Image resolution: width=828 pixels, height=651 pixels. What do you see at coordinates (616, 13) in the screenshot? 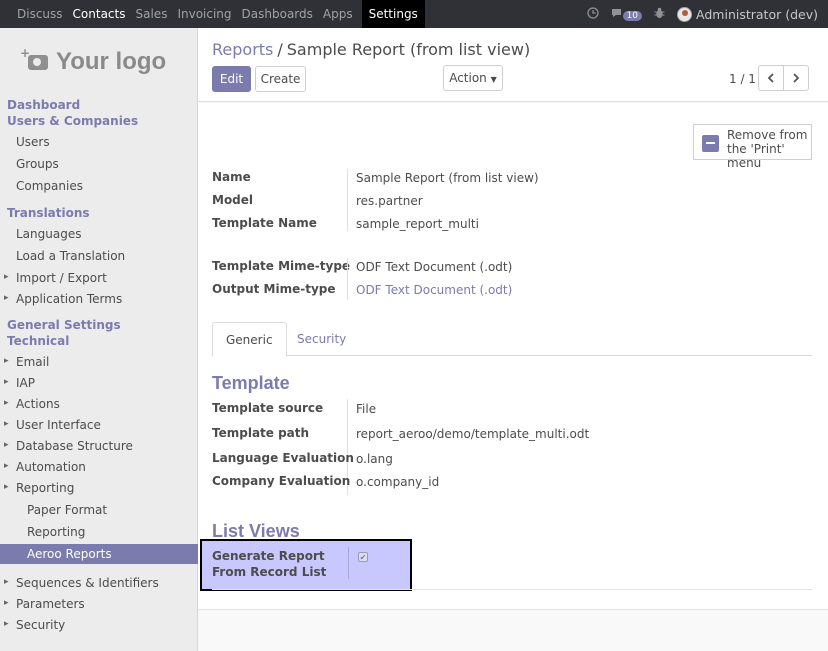
I see `comments-icon` at bounding box center [616, 13].